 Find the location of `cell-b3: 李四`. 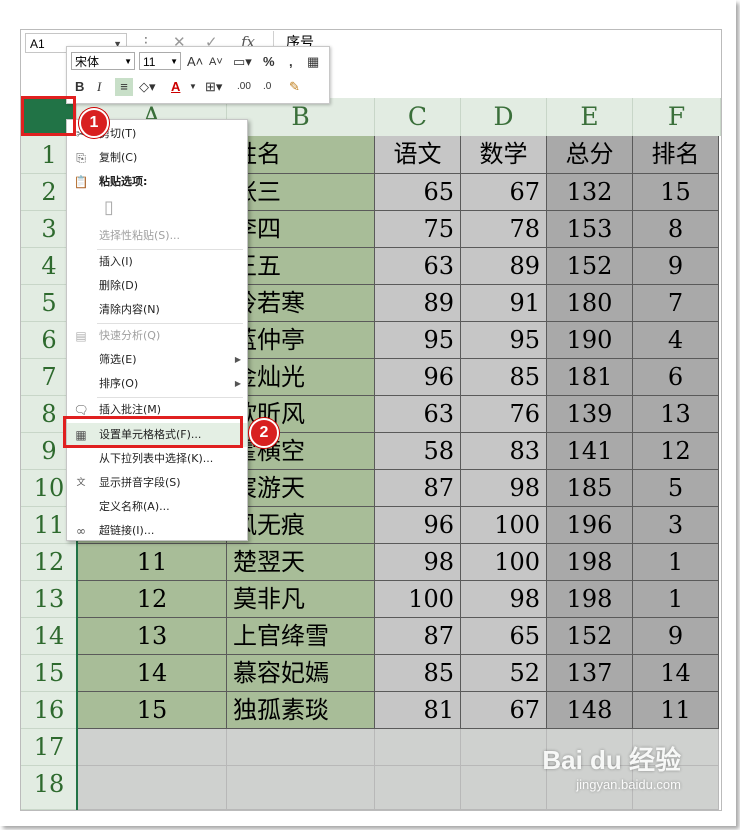

cell-b3: 李四 is located at coordinates (301, 229).